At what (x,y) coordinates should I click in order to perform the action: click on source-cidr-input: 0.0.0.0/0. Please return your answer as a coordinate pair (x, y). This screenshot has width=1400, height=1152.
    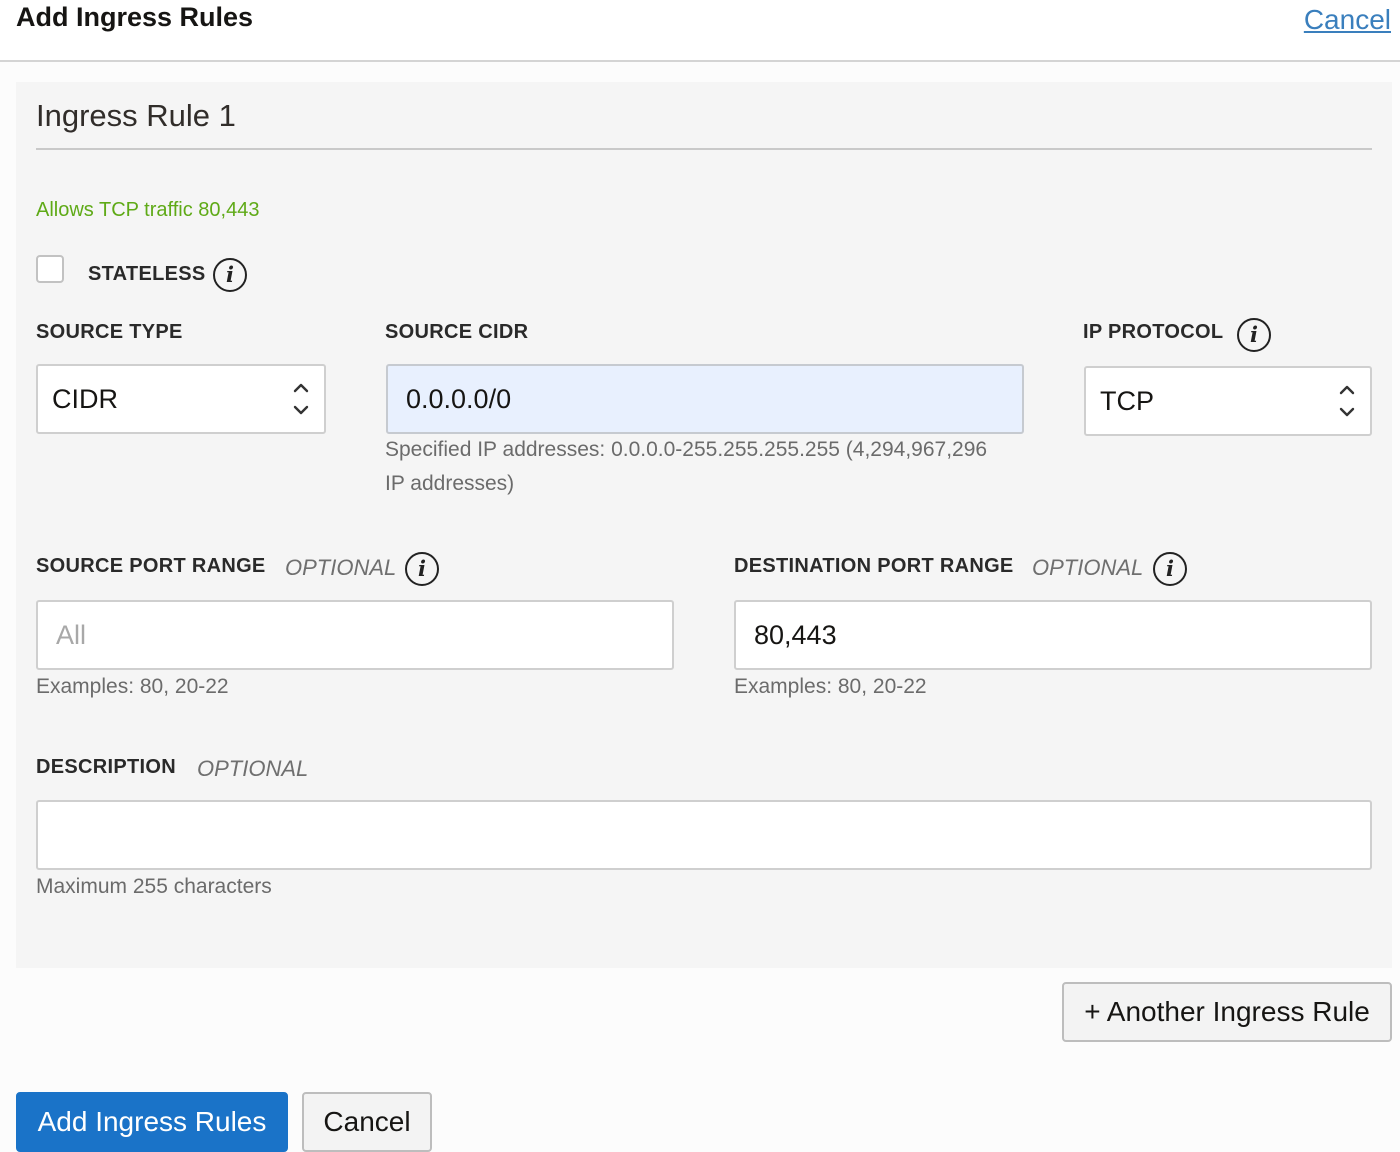
    Looking at the image, I should click on (705, 399).